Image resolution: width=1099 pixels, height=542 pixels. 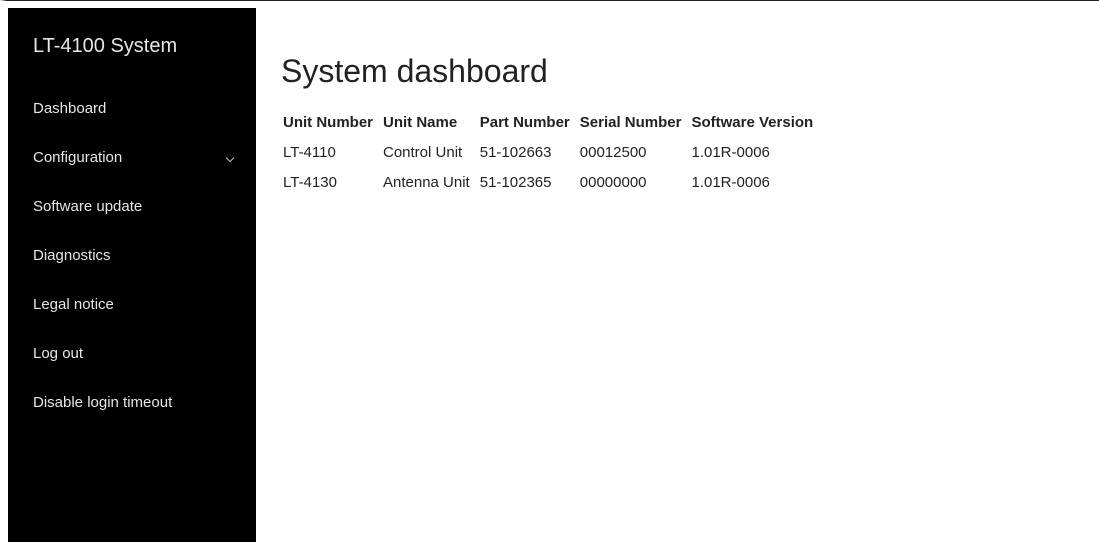 What do you see at coordinates (309, 152) in the screenshot?
I see `cell-unit-number: LT-4110` at bounding box center [309, 152].